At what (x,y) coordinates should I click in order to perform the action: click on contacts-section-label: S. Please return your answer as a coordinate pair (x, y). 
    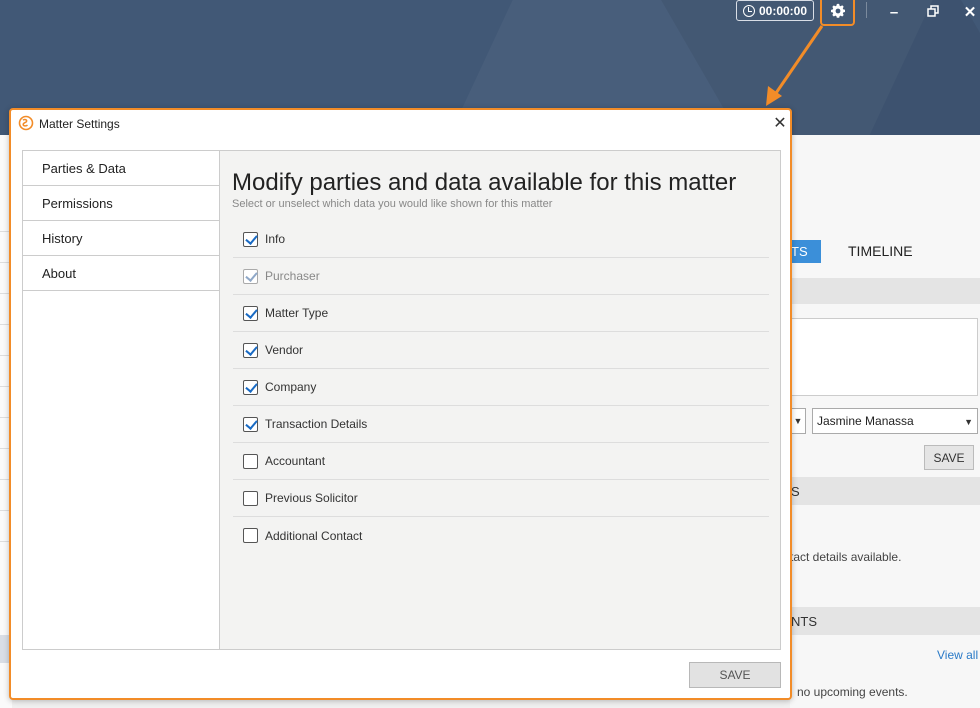
    Looking at the image, I should click on (795, 491).